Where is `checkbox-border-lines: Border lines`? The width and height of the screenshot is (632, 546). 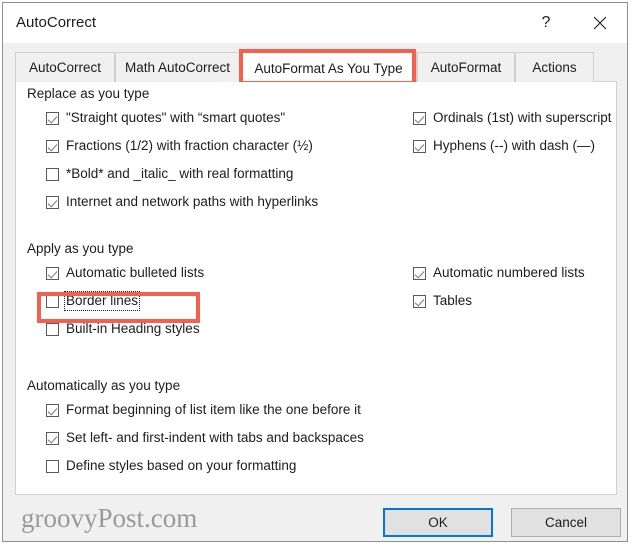
checkbox-border-lines: Border lines is located at coordinates (93, 301).